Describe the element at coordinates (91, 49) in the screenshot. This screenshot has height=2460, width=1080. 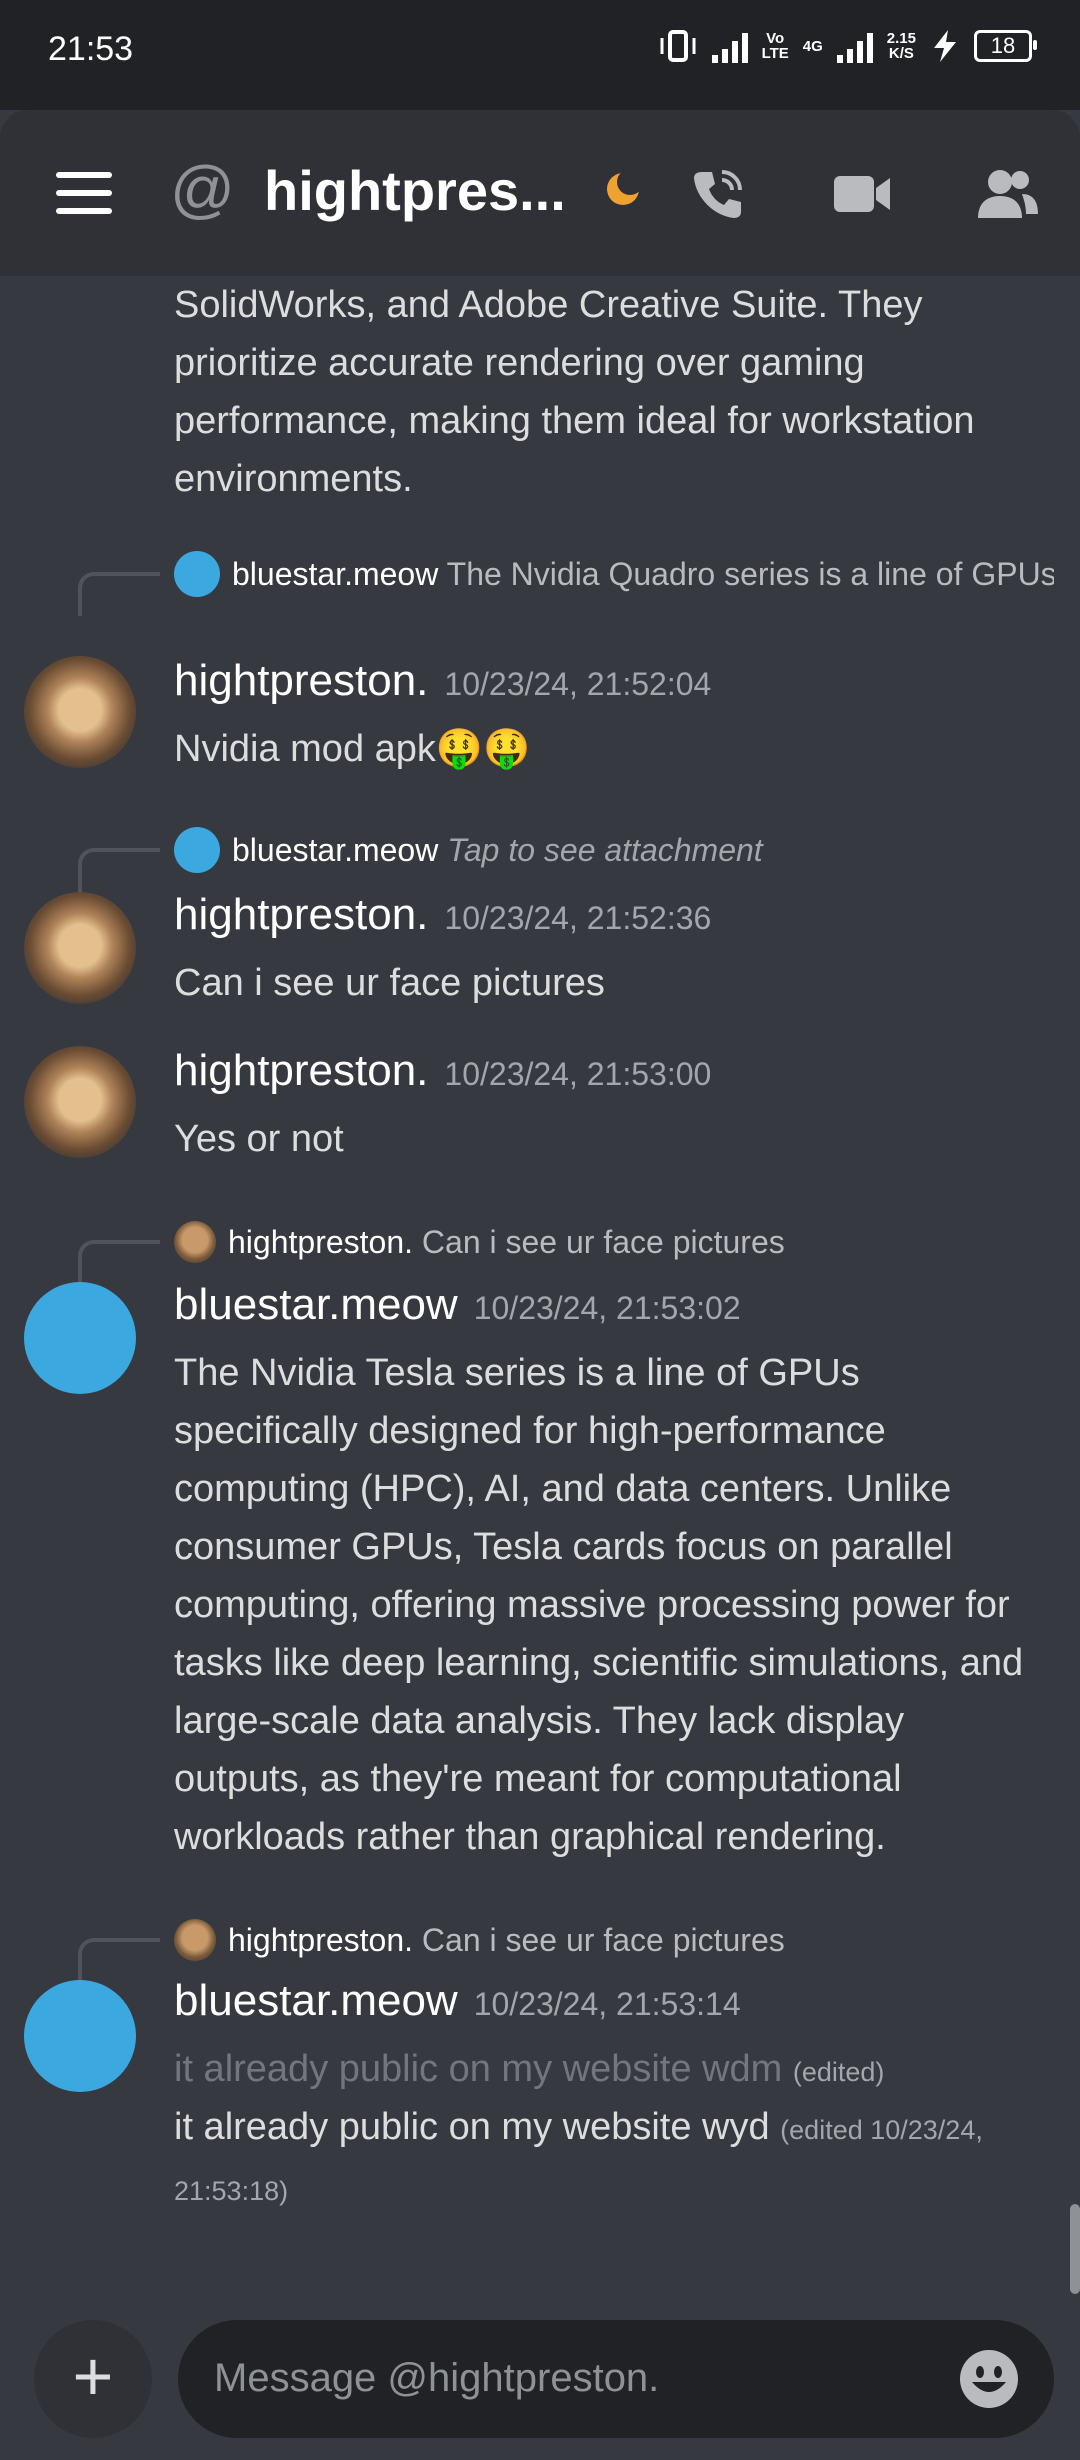
I see `status-time: 21:53` at that location.